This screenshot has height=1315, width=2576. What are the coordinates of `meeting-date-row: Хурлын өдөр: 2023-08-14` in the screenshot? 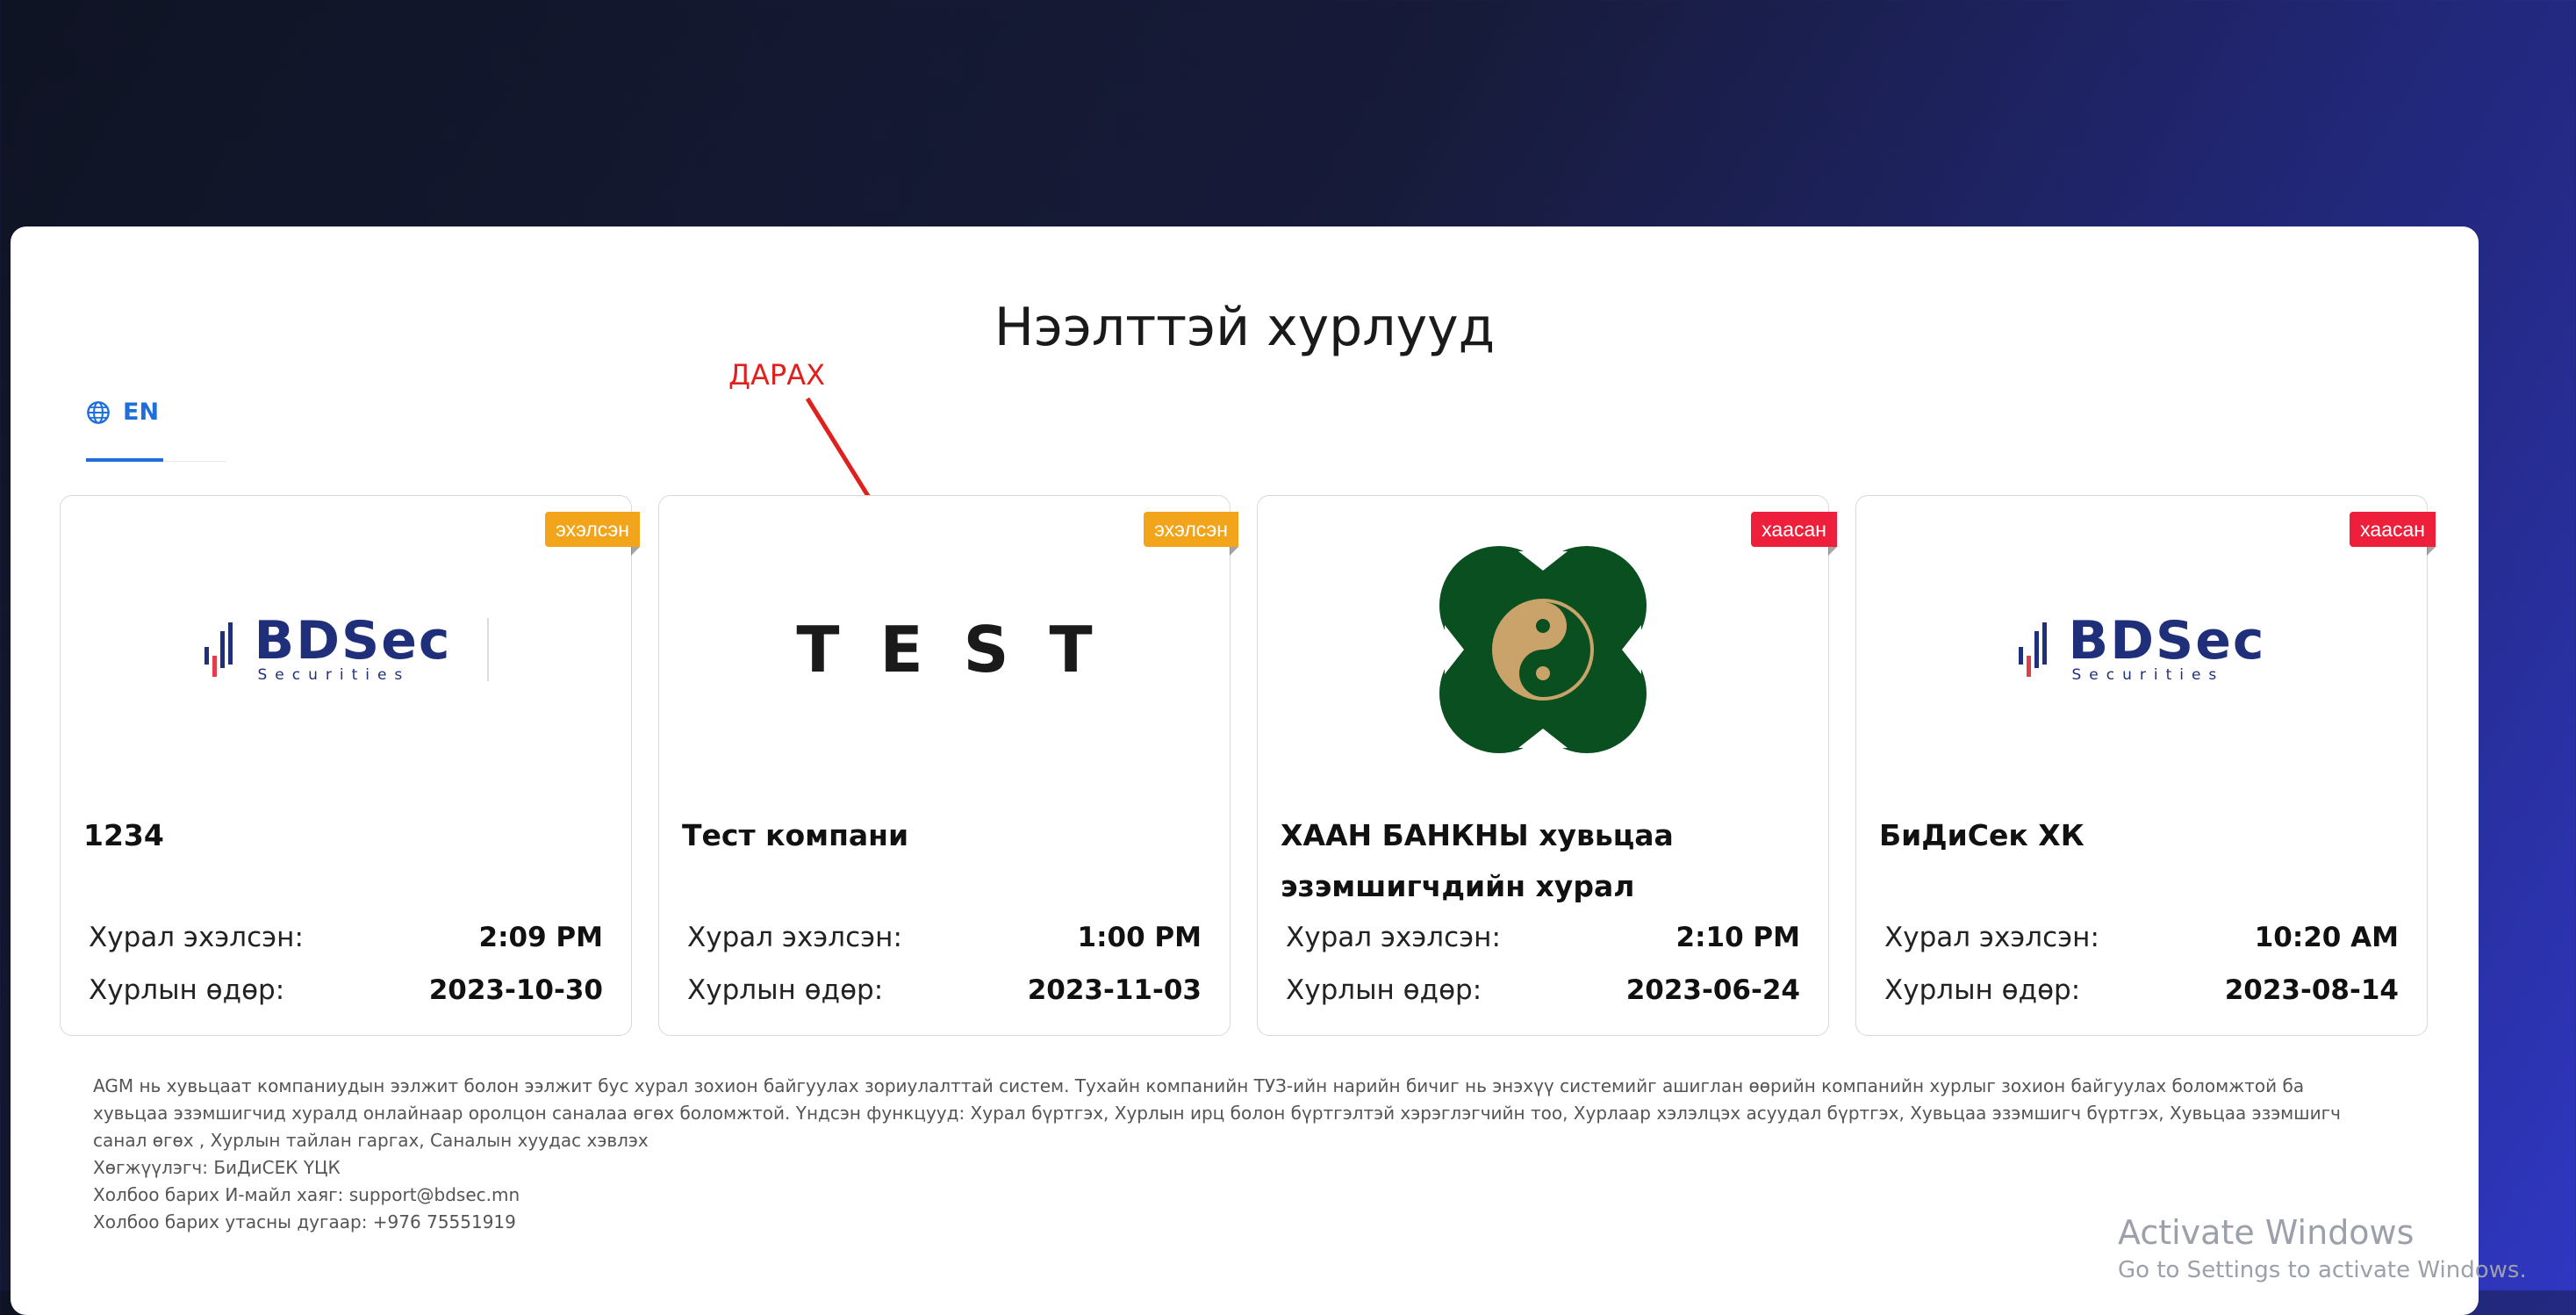 It's located at (2141, 990).